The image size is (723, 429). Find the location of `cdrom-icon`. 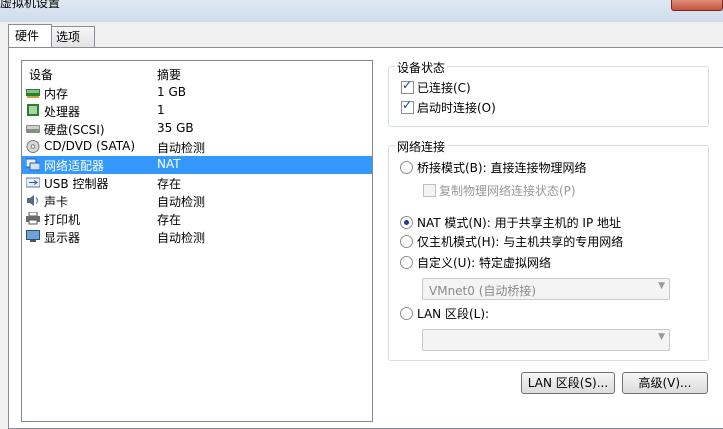

cdrom-icon is located at coordinates (33, 146).